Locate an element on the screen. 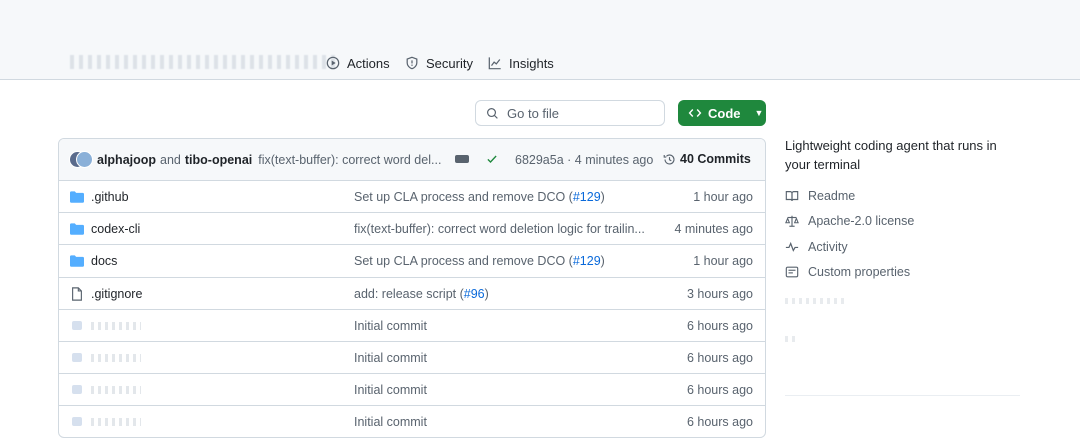 The width and height of the screenshot is (1080, 438). history-icon is located at coordinates (669, 159).